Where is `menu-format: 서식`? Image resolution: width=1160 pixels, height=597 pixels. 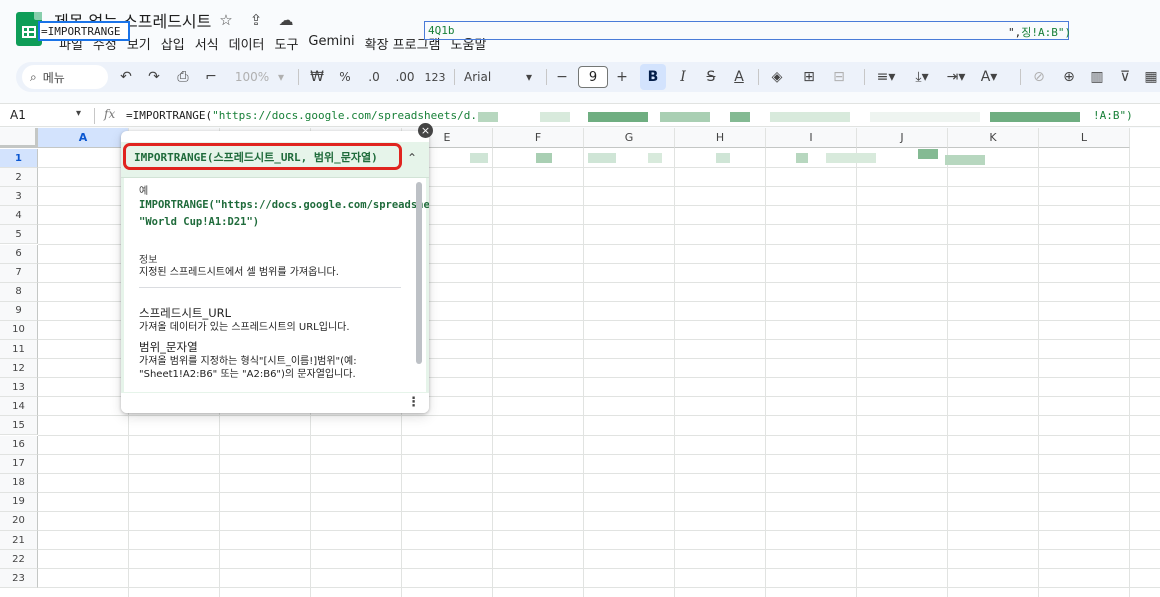
menu-format: 서식 is located at coordinates (207, 43).